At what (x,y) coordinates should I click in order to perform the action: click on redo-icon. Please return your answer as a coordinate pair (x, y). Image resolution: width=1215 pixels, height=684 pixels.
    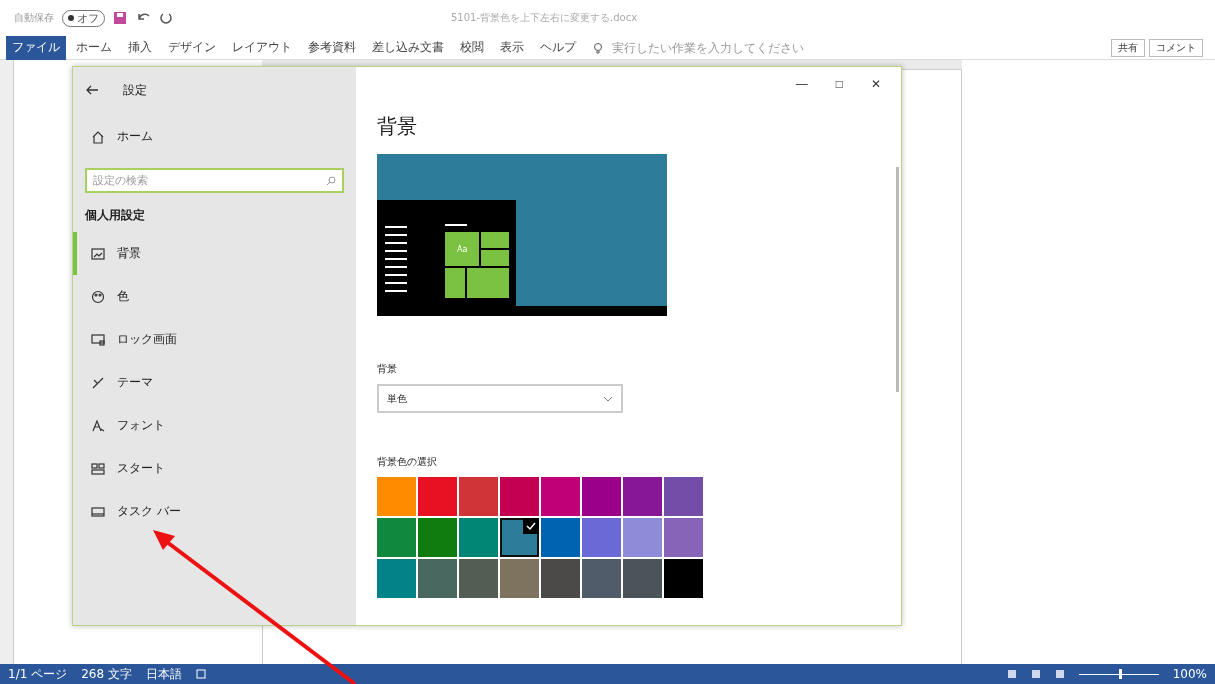
    Looking at the image, I should click on (166, 18).